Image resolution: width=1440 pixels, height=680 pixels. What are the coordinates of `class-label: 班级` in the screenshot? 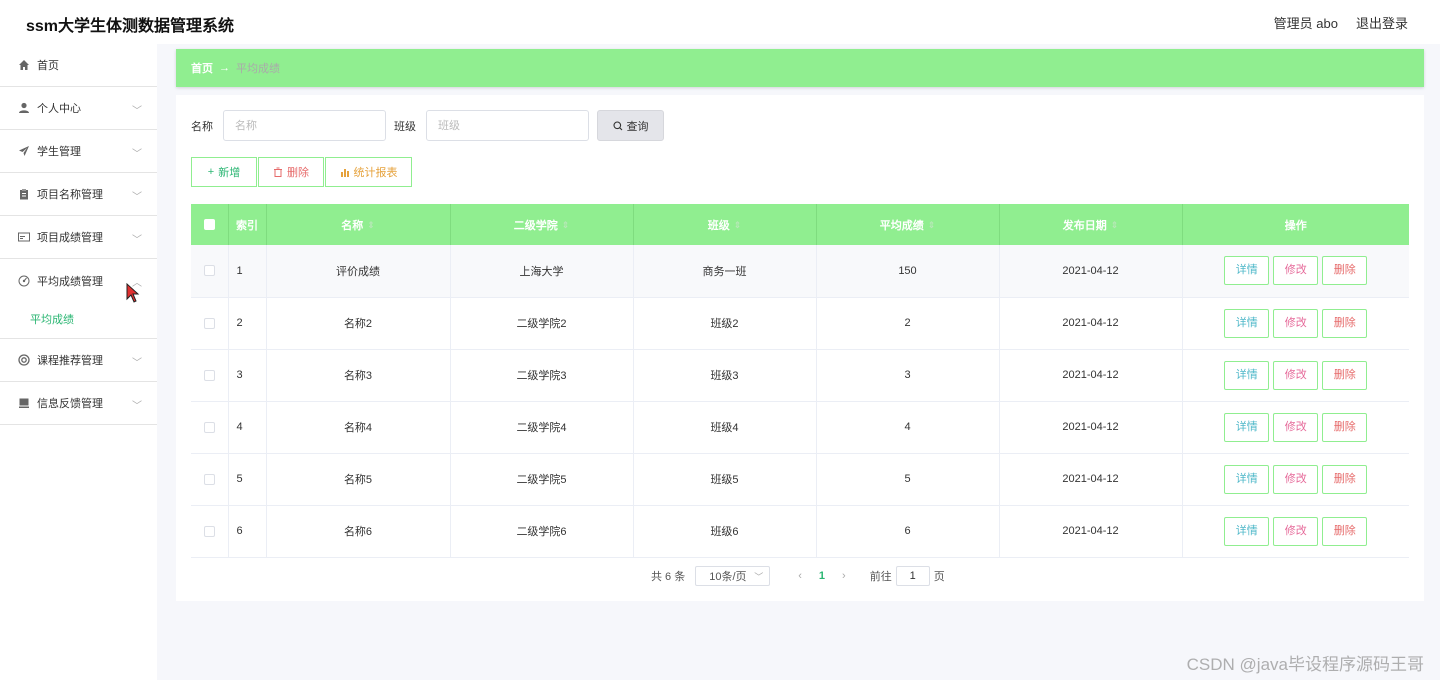 It's located at (405, 126).